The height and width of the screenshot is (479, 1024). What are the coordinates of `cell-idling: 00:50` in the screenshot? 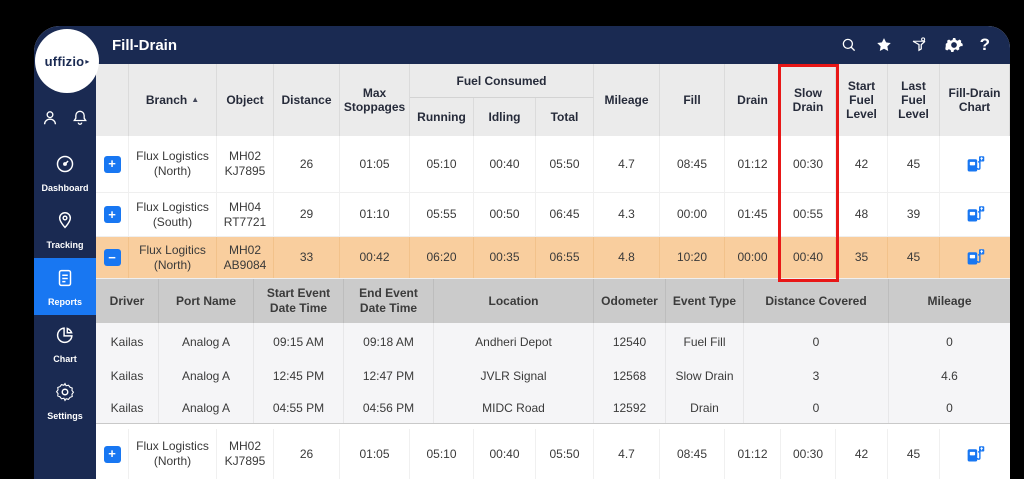 It's located at (505, 214).